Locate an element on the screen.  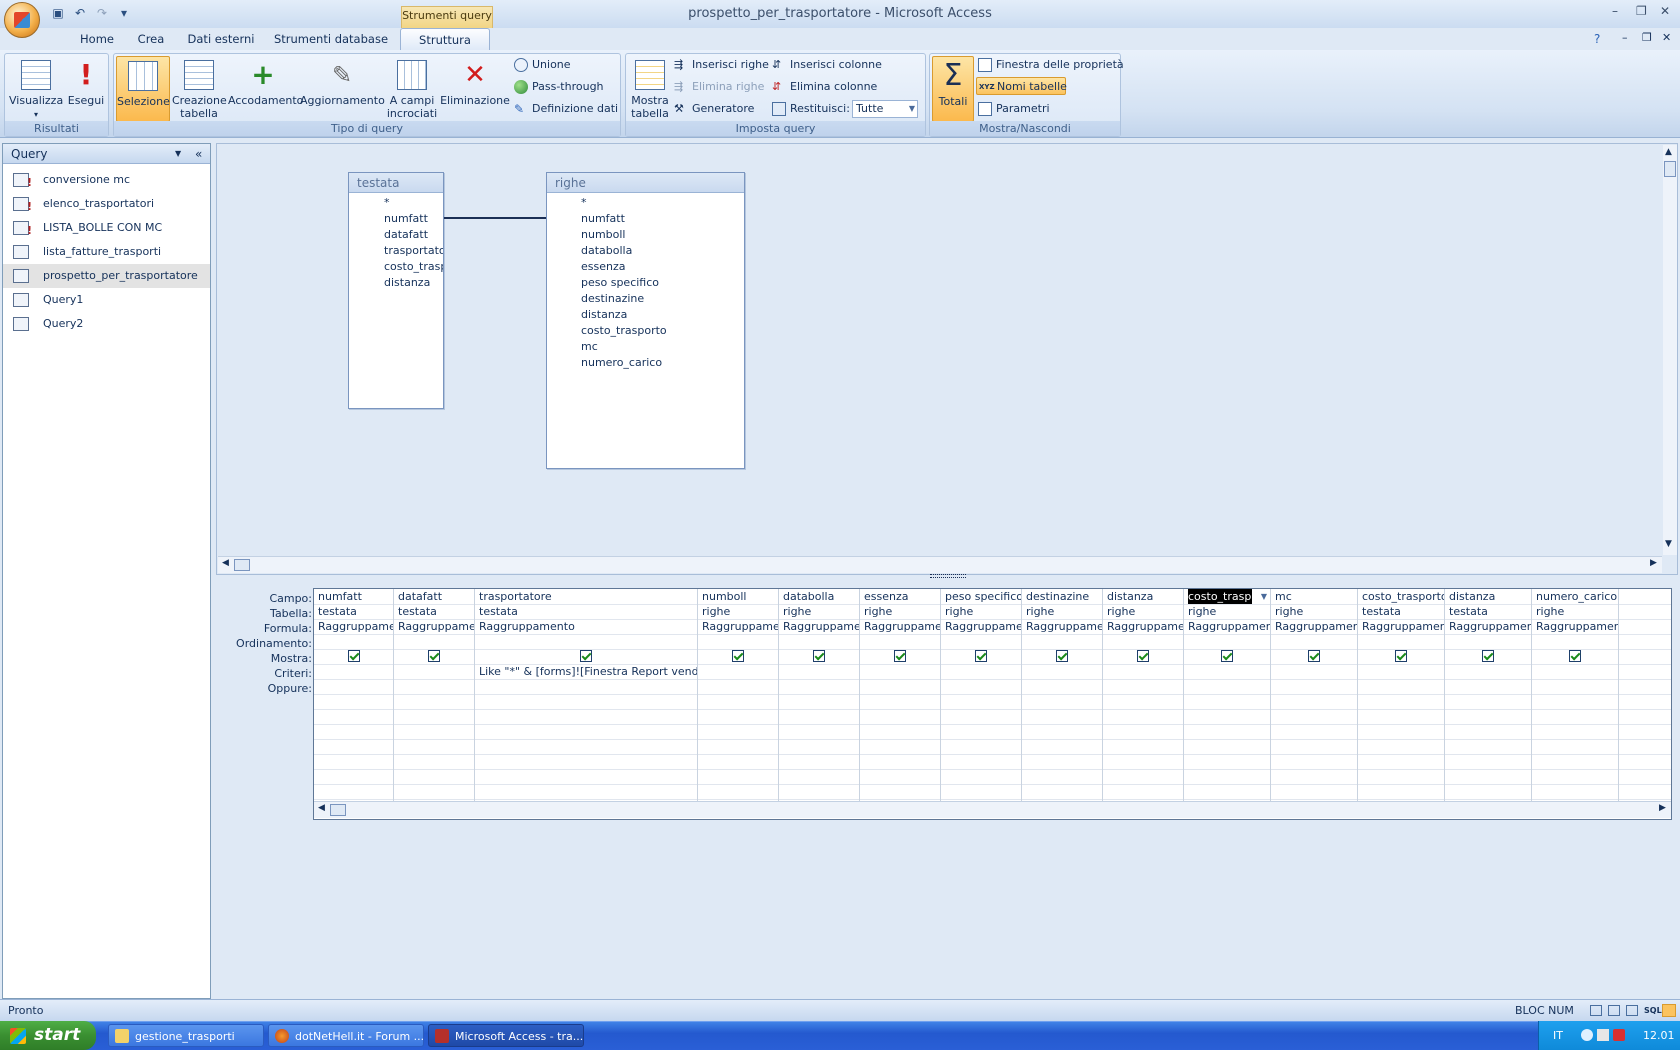
grid-column: databollarigheRaggruppamento is located at coordinates (819, 695).